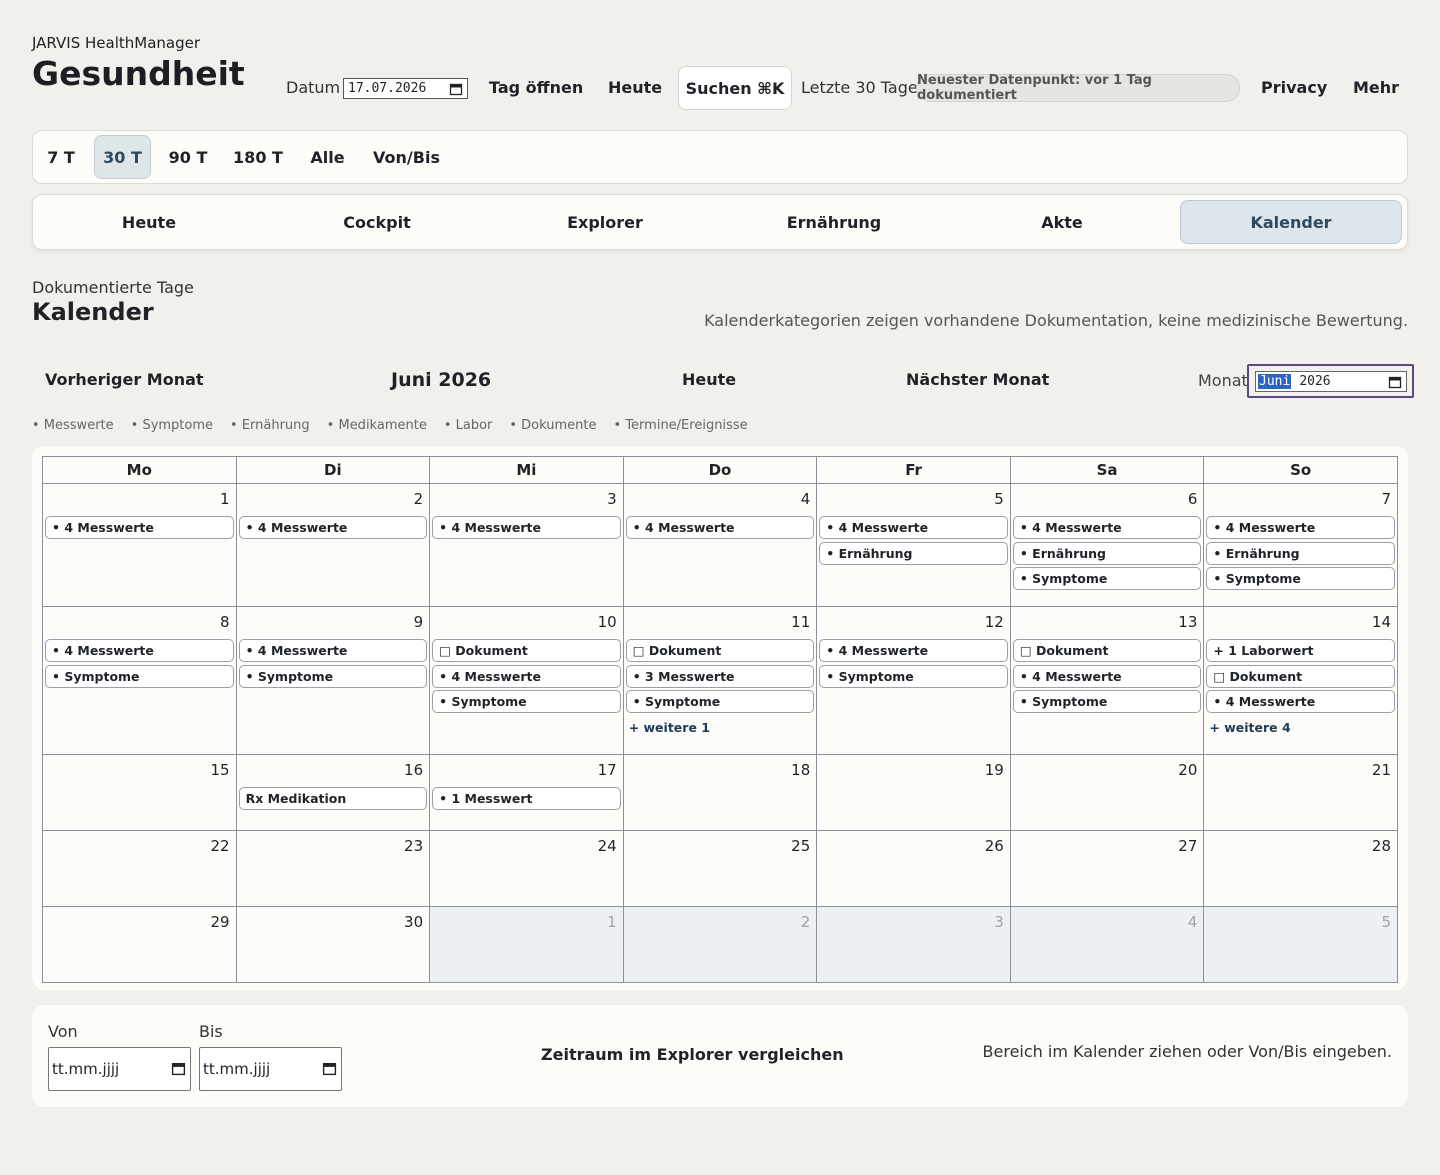 The image size is (1440, 1175). Describe the element at coordinates (149, 222) in the screenshot. I see `tab-heute: Heute` at that location.